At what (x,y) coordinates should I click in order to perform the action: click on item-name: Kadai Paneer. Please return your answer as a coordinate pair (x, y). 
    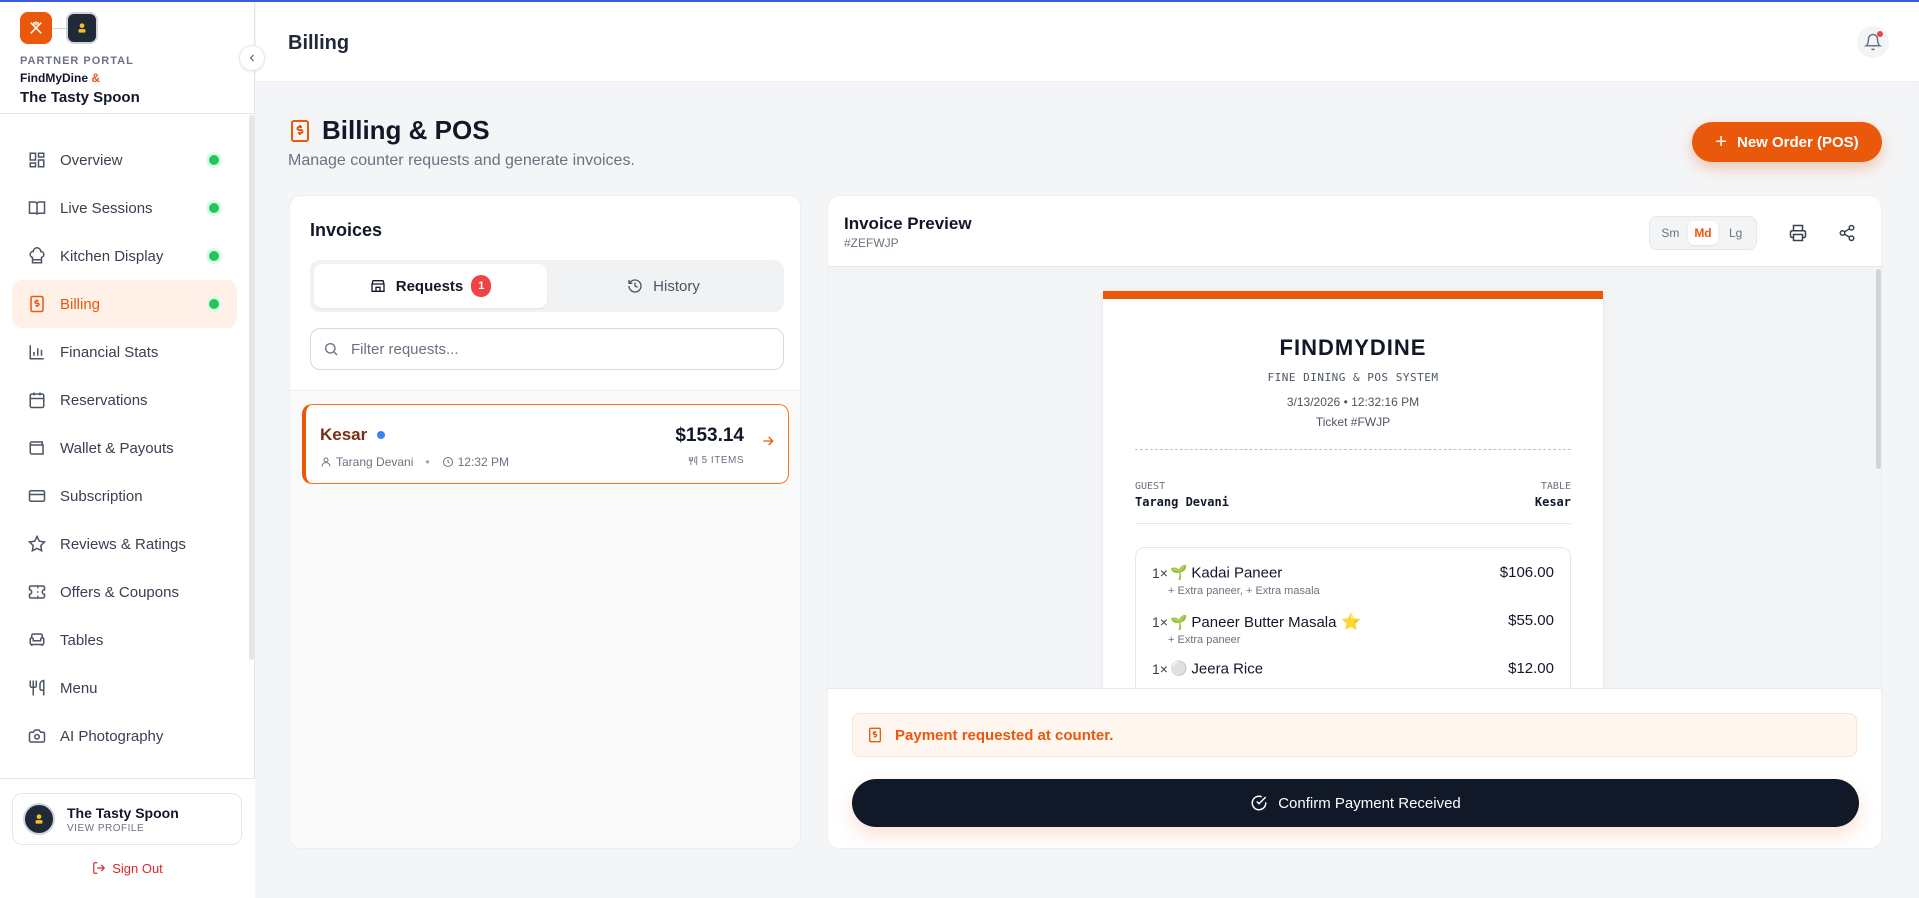
    Looking at the image, I should click on (1237, 573).